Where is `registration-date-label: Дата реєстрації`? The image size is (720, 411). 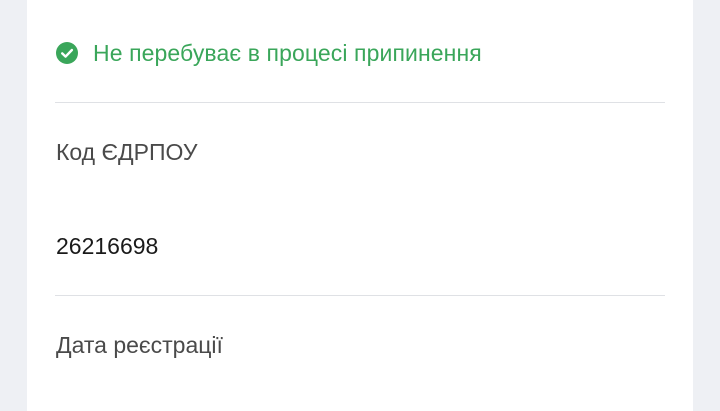
registration-date-label: Дата реєстрації is located at coordinates (139, 345).